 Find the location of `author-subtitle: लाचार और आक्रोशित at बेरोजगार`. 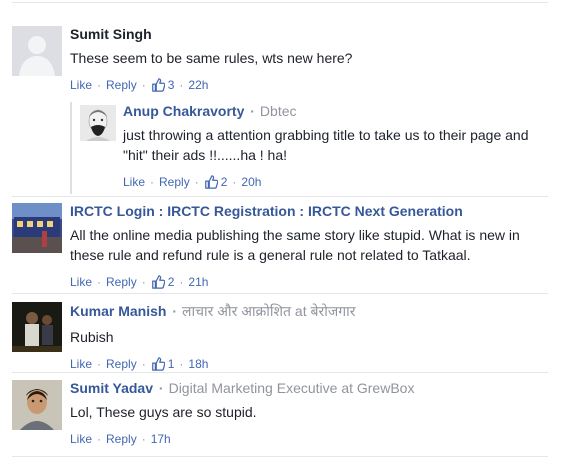

author-subtitle: लाचार और आक्रोशित at बेरोजगार is located at coordinates (269, 311).